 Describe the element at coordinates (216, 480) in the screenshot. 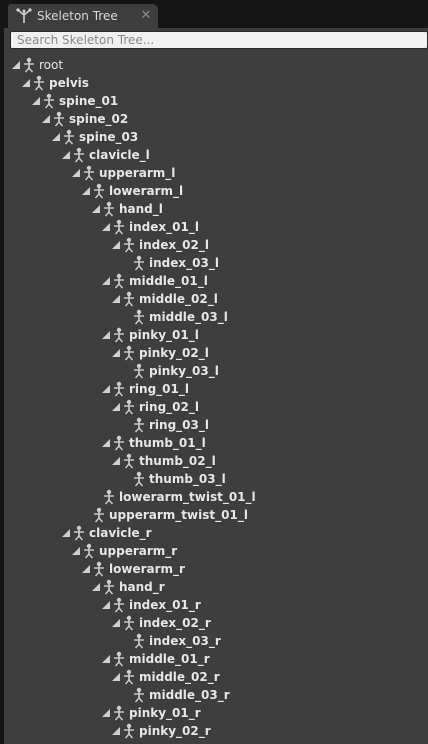

I see `tree-row: thumb_03_l` at that location.